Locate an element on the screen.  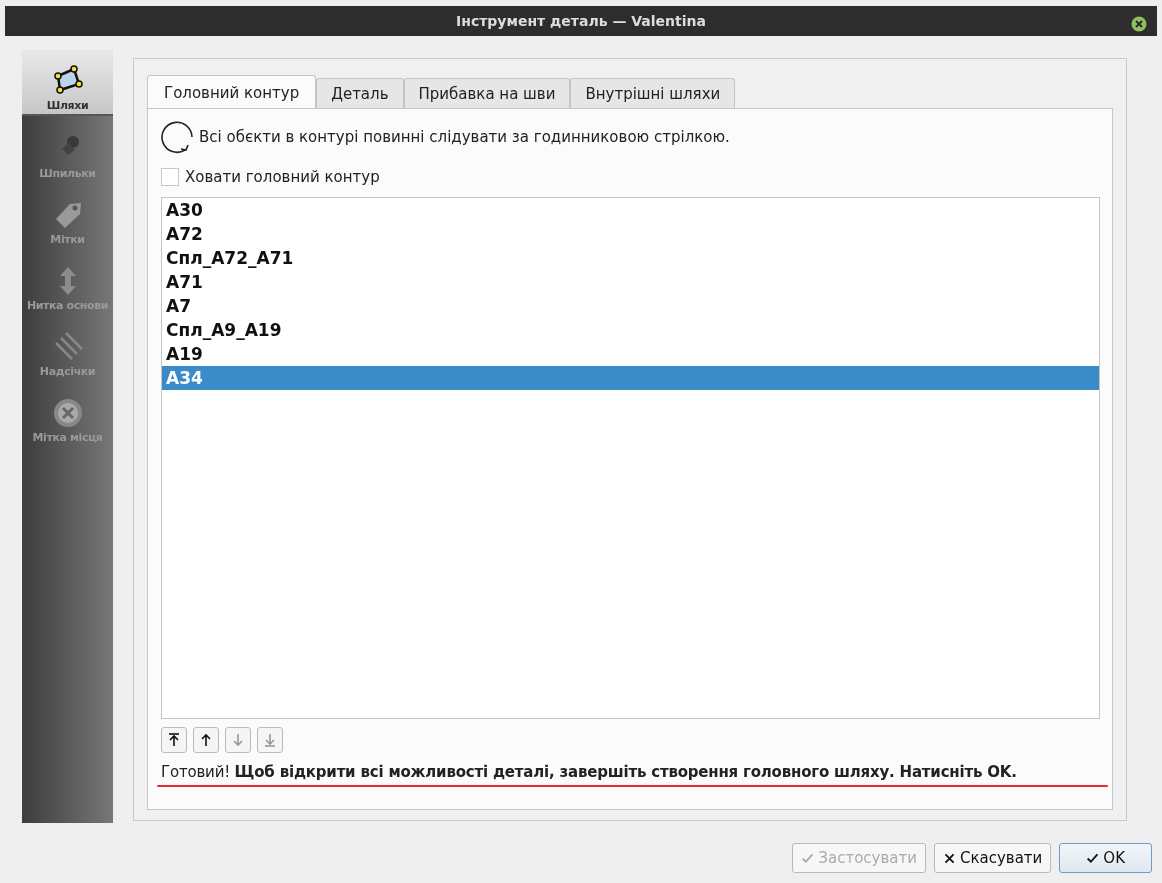
list-item: Спл_A9_A19 is located at coordinates (630, 330).